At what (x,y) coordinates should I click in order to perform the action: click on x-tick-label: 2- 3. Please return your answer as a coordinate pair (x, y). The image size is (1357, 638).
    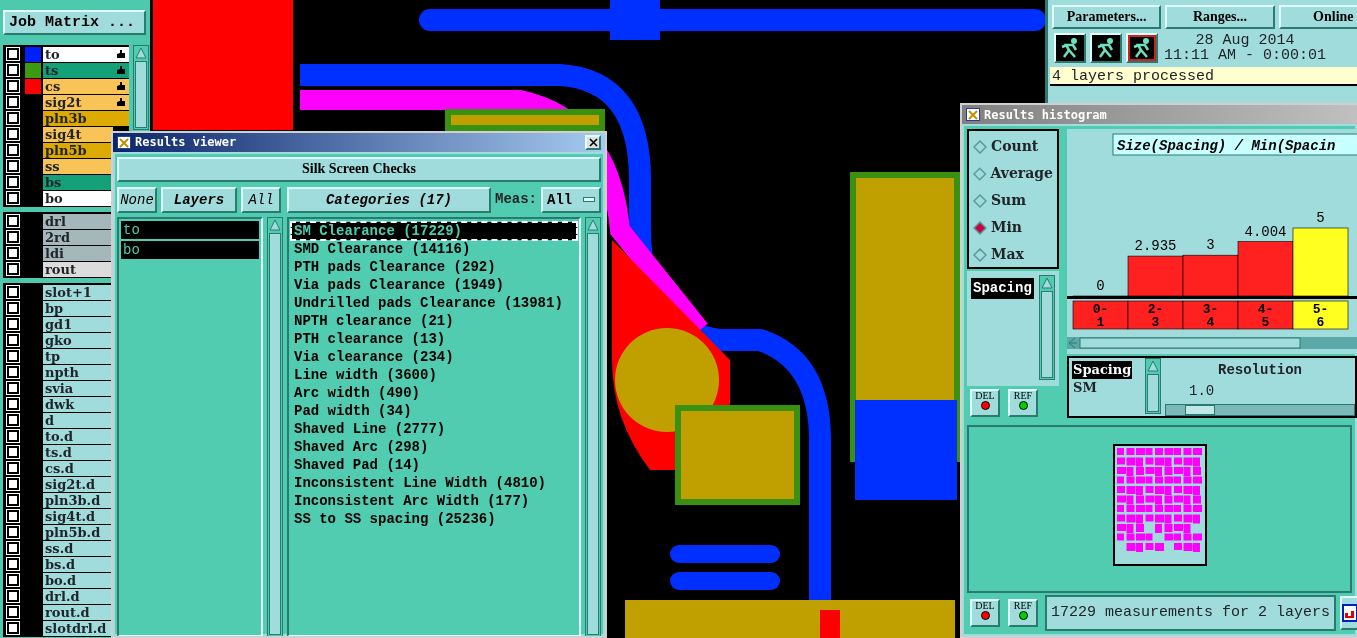
    Looking at the image, I should click on (1155, 316).